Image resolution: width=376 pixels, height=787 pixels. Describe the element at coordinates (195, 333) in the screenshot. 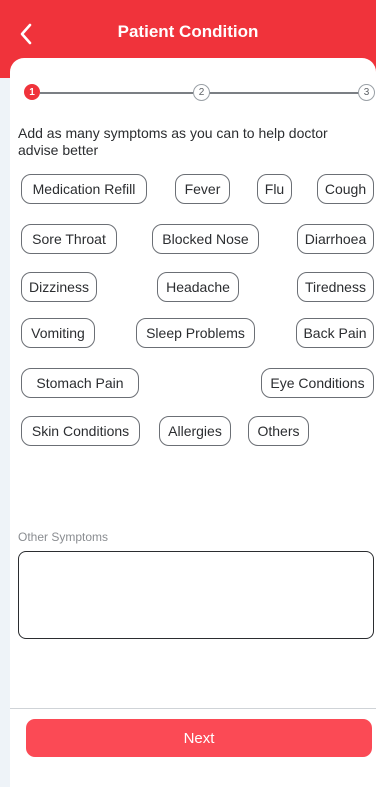

I see `symptom-chip-sleep-problems: Sleep Problems` at that location.